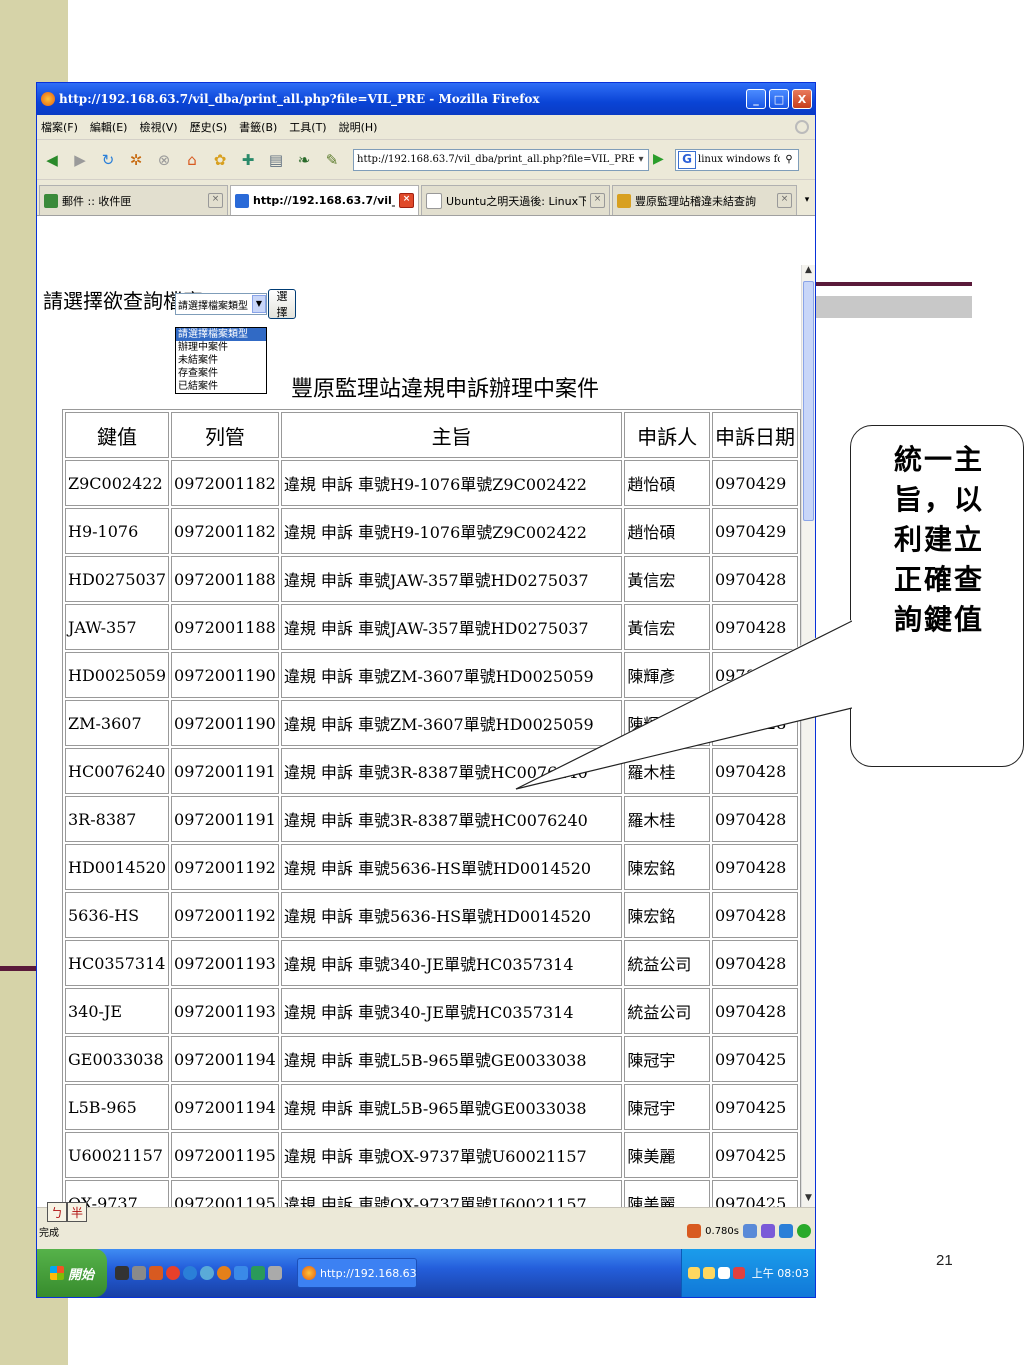 This screenshot has height=1365, width=1024. What do you see at coordinates (259, 304) in the screenshot?
I see `chevron-down-icon: ▼` at bounding box center [259, 304].